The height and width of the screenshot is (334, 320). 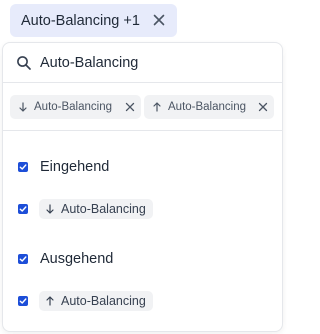 What do you see at coordinates (24, 63) in the screenshot?
I see `search-icon` at bounding box center [24, 63].